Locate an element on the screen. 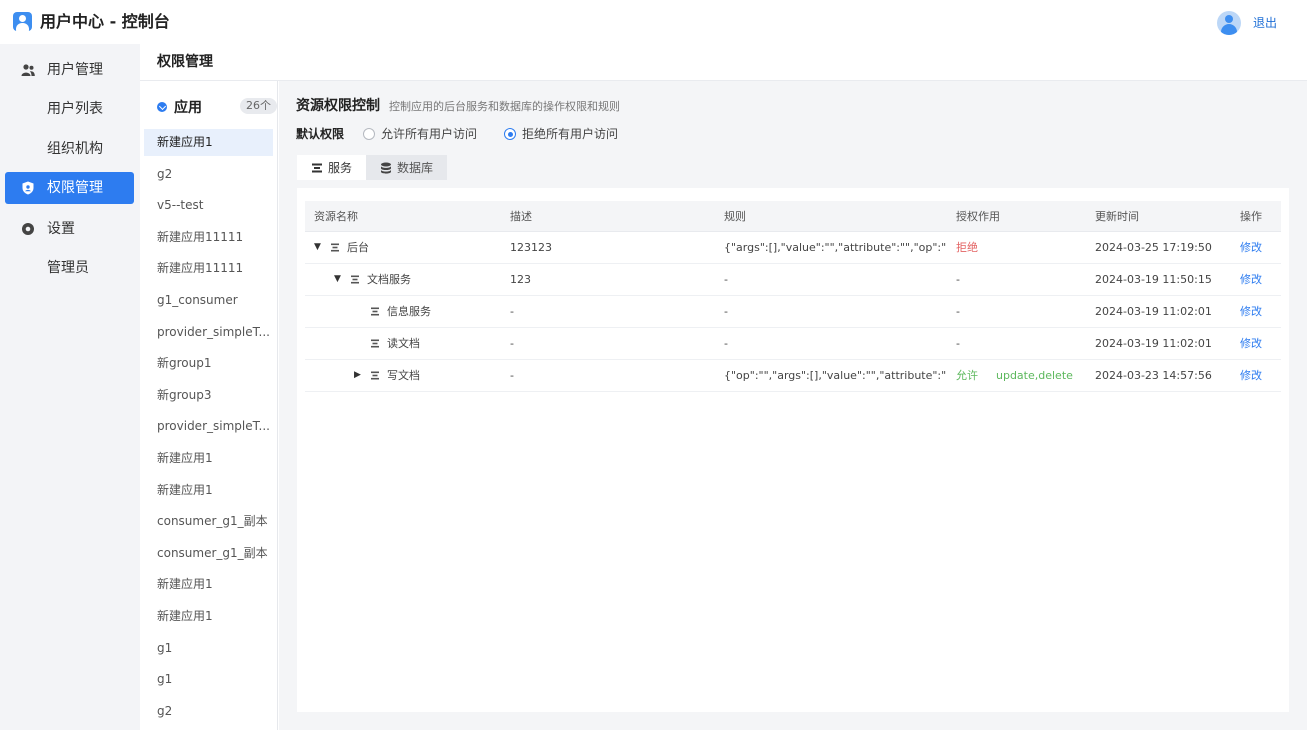  column-header: 操作 is located at coordinates (1256, 216).